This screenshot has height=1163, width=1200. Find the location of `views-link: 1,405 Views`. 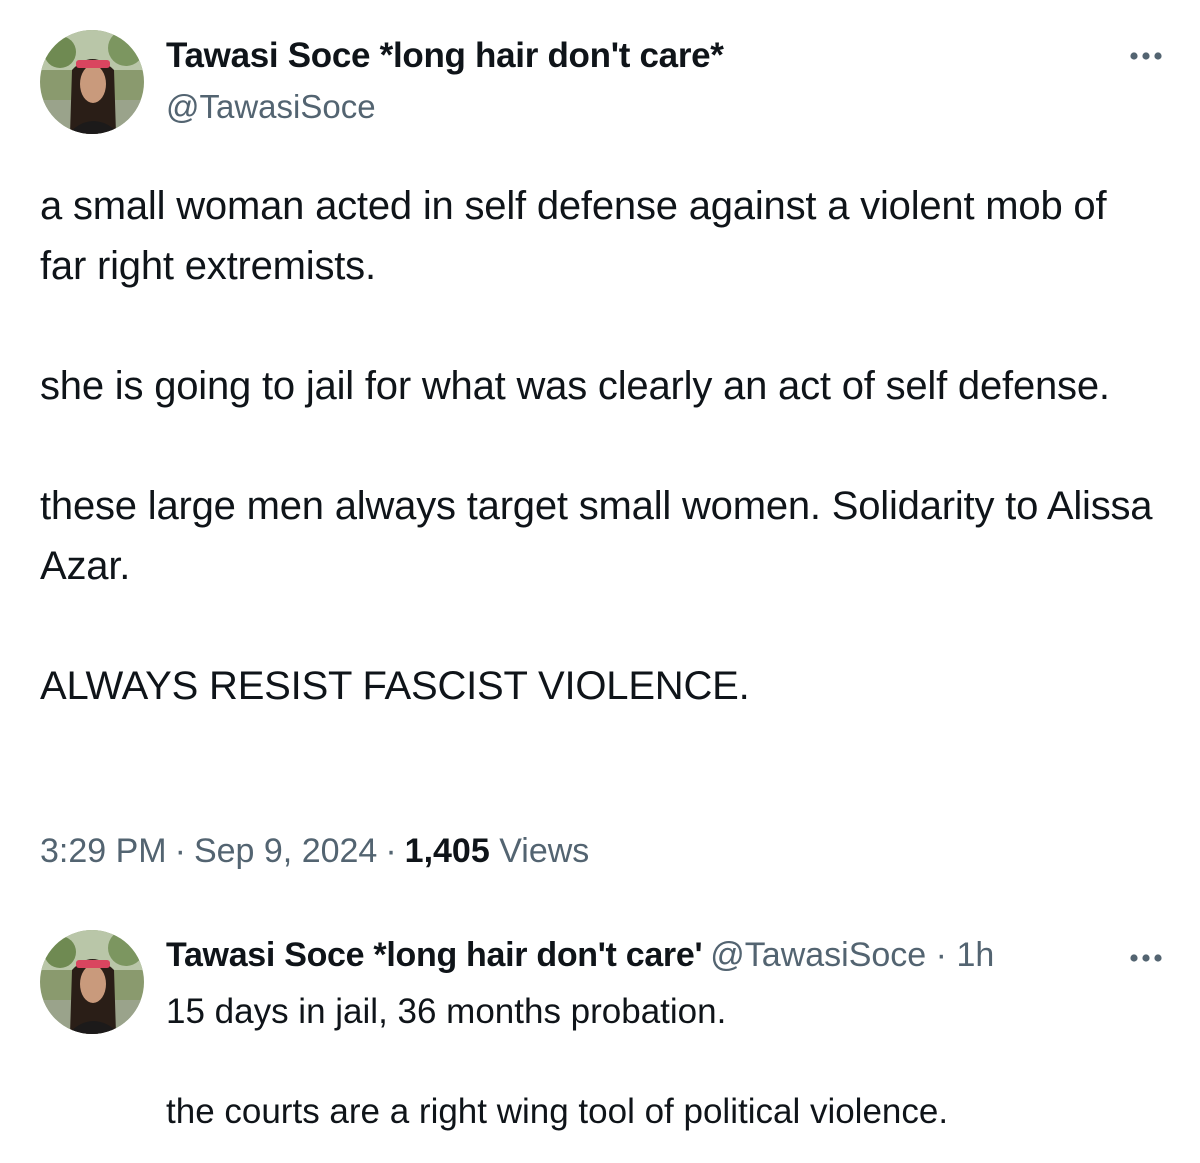

views-link: 1,405 Views is located at coordinates (497, 851).